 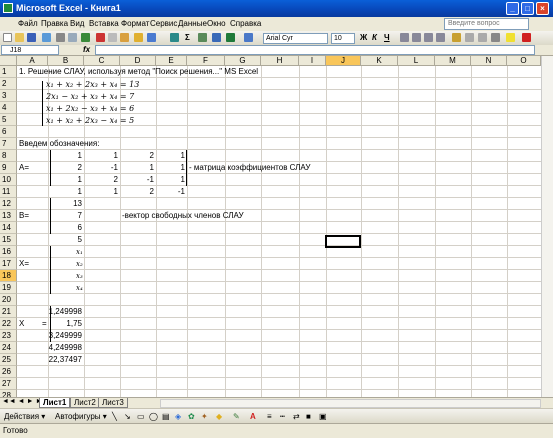 What do you see at coordinates (66, 216) in the screenshot?
I see `vector-b-cell: 7` at bounding box center [66, 216].